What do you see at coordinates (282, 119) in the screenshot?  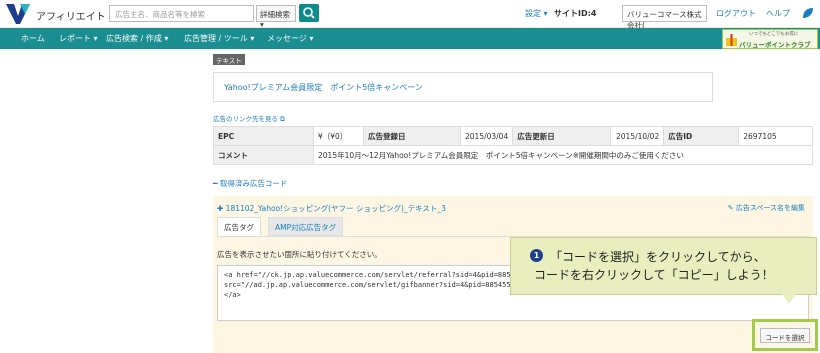 I see `external-link-icon: ⧉` at bounding box center [282, 119].